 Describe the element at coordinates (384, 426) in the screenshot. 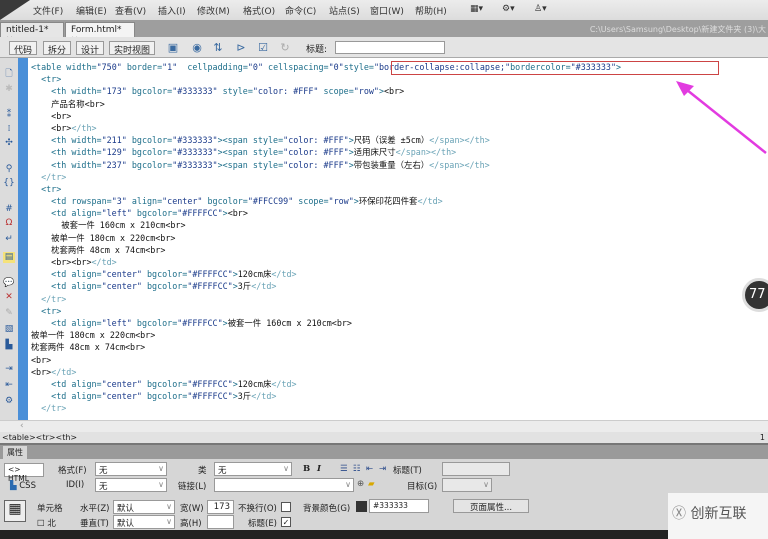

I see `horizontal-scrollbar: ‹` at that location.